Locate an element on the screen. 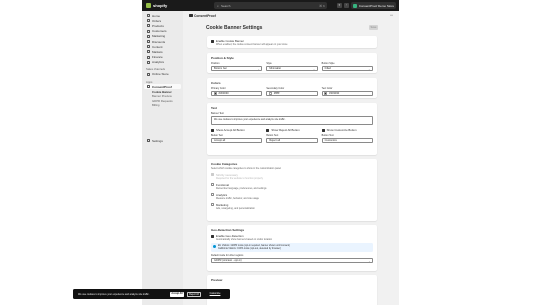  sidebar-item-label: Discounts is located at coordinates (159, 41).